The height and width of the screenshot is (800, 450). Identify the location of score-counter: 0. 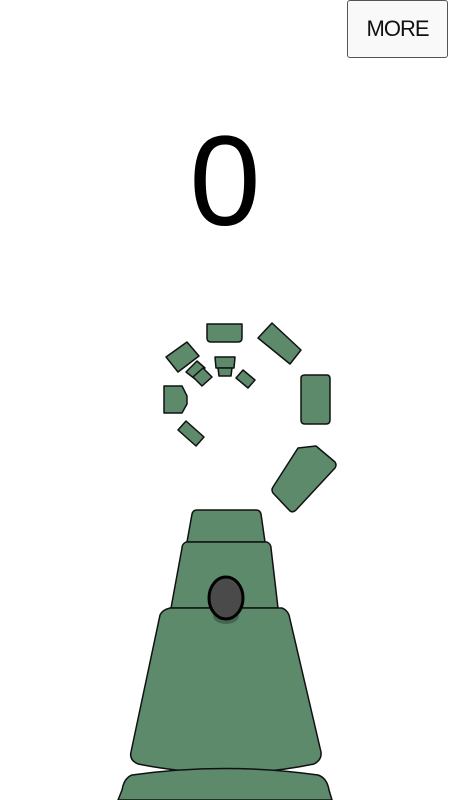
(225, 181).